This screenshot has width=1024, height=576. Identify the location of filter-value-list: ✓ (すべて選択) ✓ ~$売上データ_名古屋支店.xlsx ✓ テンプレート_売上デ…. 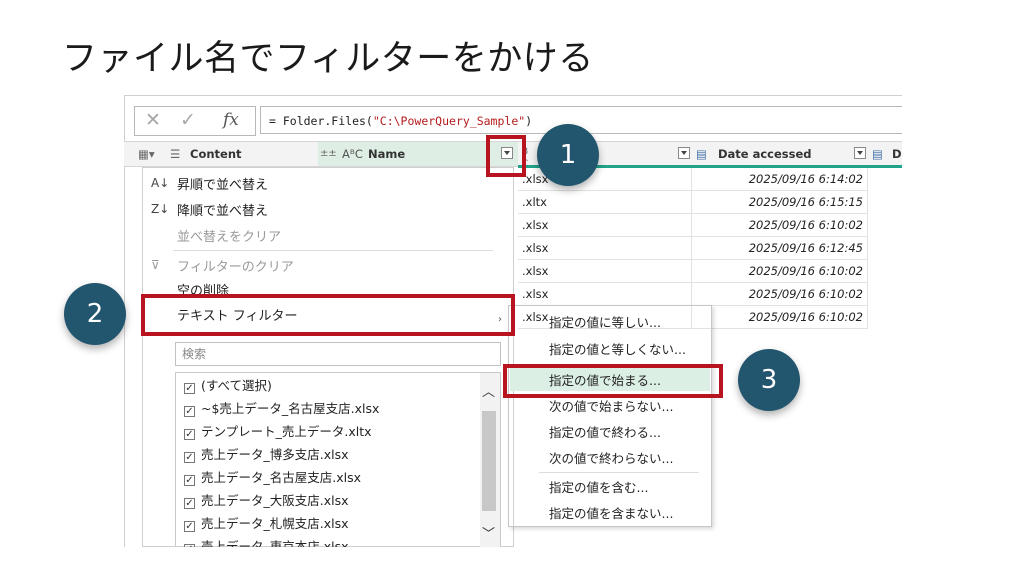
(338, 459).